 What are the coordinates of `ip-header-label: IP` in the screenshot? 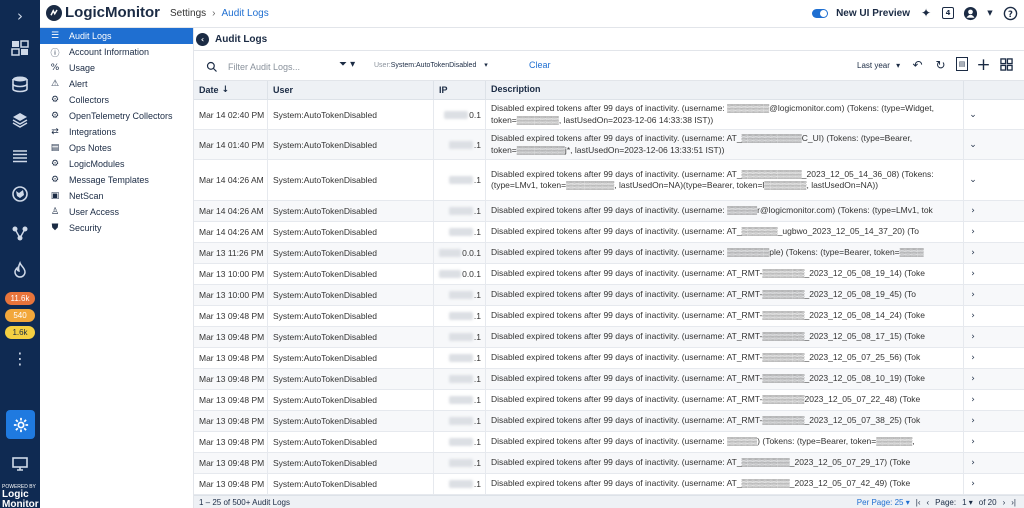 It's located at (443, 90).